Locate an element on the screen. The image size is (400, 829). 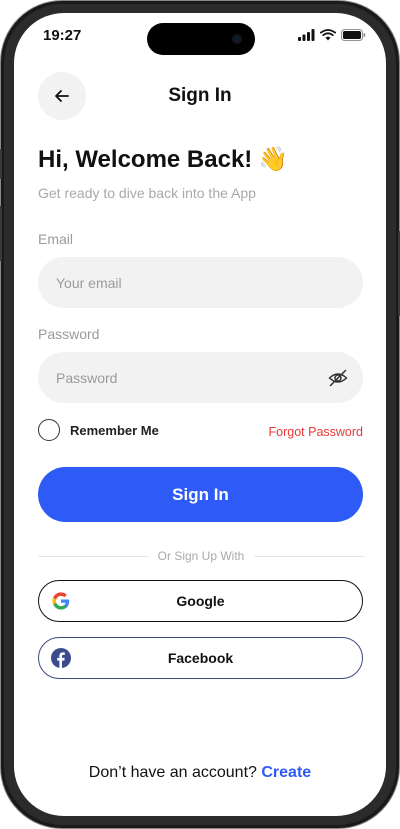
welcome-heading: Hi, Welcome Back! 👋 is located at coordinates (163, 159).